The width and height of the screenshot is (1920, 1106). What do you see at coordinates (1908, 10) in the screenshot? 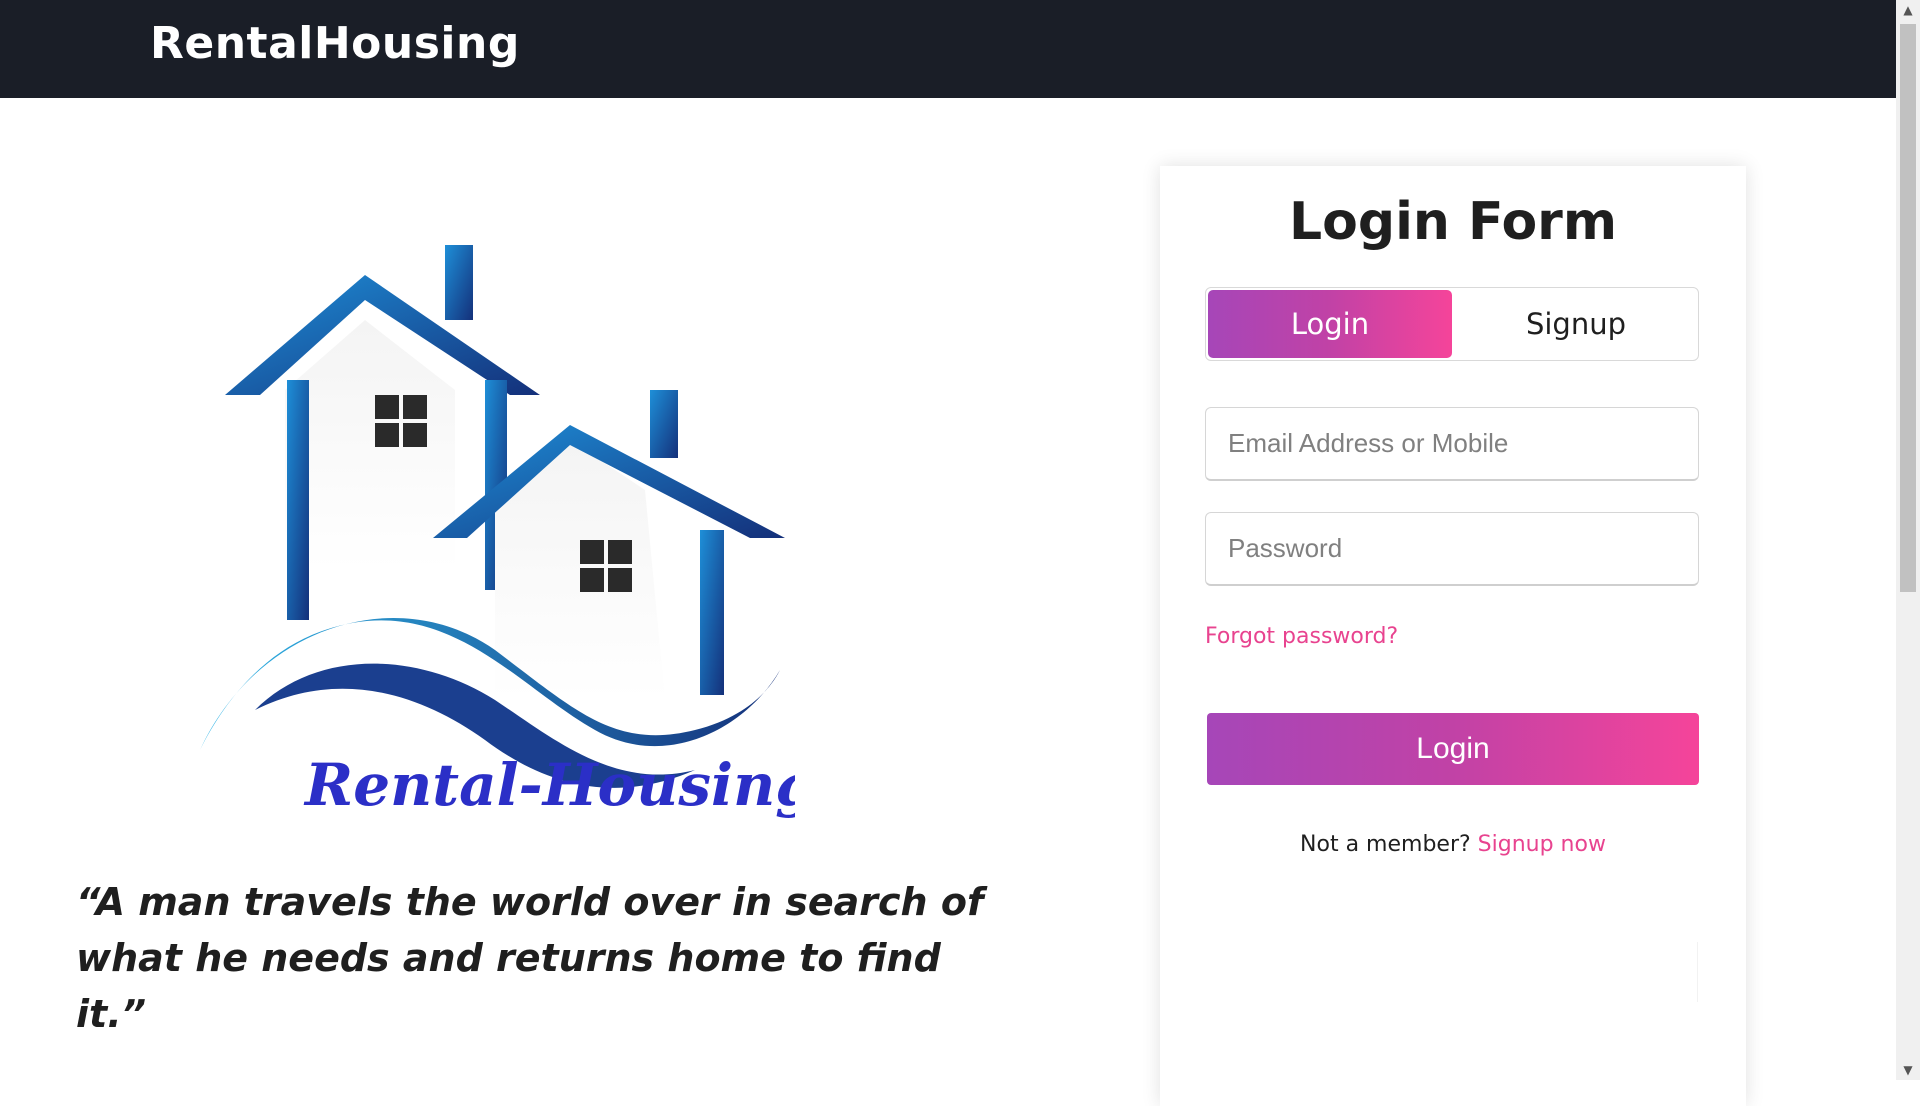
I see `scroll-up-arrow-icon: ▲` at bounding box center [1908, 10].